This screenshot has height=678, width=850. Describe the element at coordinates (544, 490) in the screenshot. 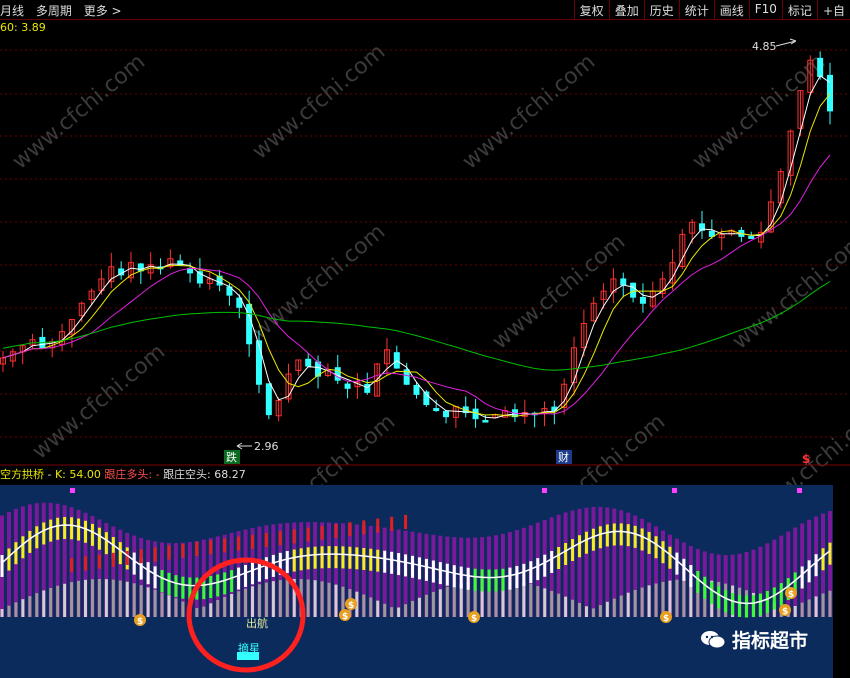

I see `osc-marker` at that location.